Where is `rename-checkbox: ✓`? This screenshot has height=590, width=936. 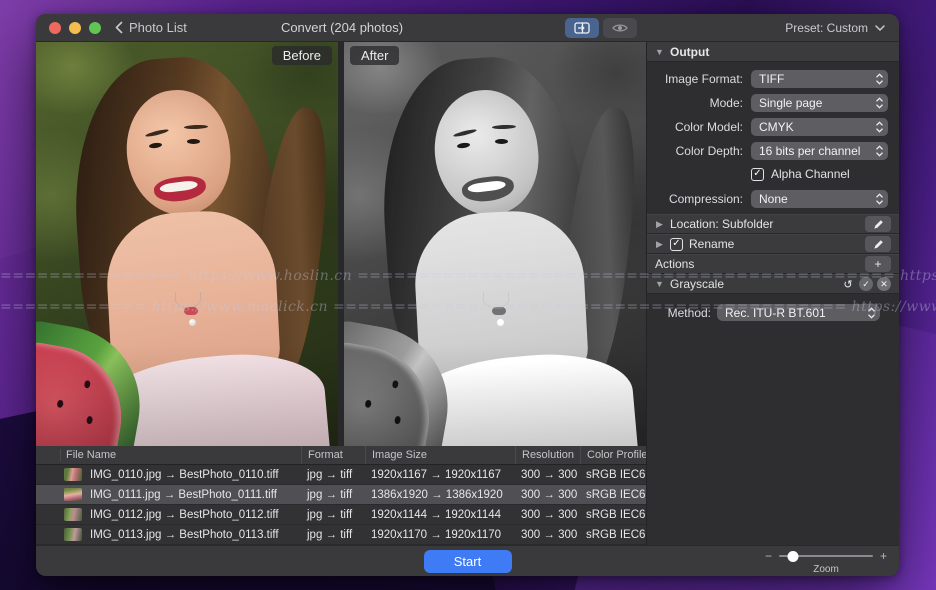
rename-checkbox: ✓ is located at coordinates (676, 244).